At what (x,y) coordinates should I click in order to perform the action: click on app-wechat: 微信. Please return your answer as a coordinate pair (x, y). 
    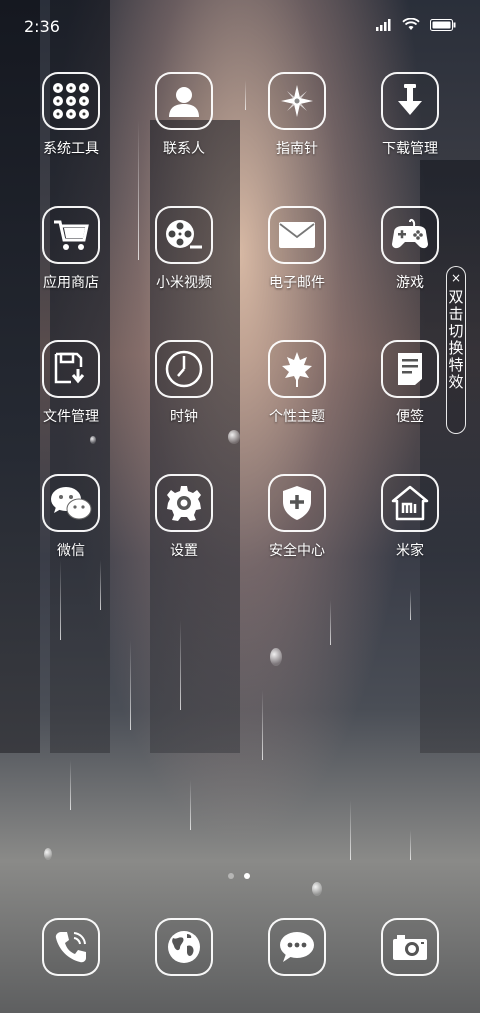
    Looking at the image, I should click on (71, 517).